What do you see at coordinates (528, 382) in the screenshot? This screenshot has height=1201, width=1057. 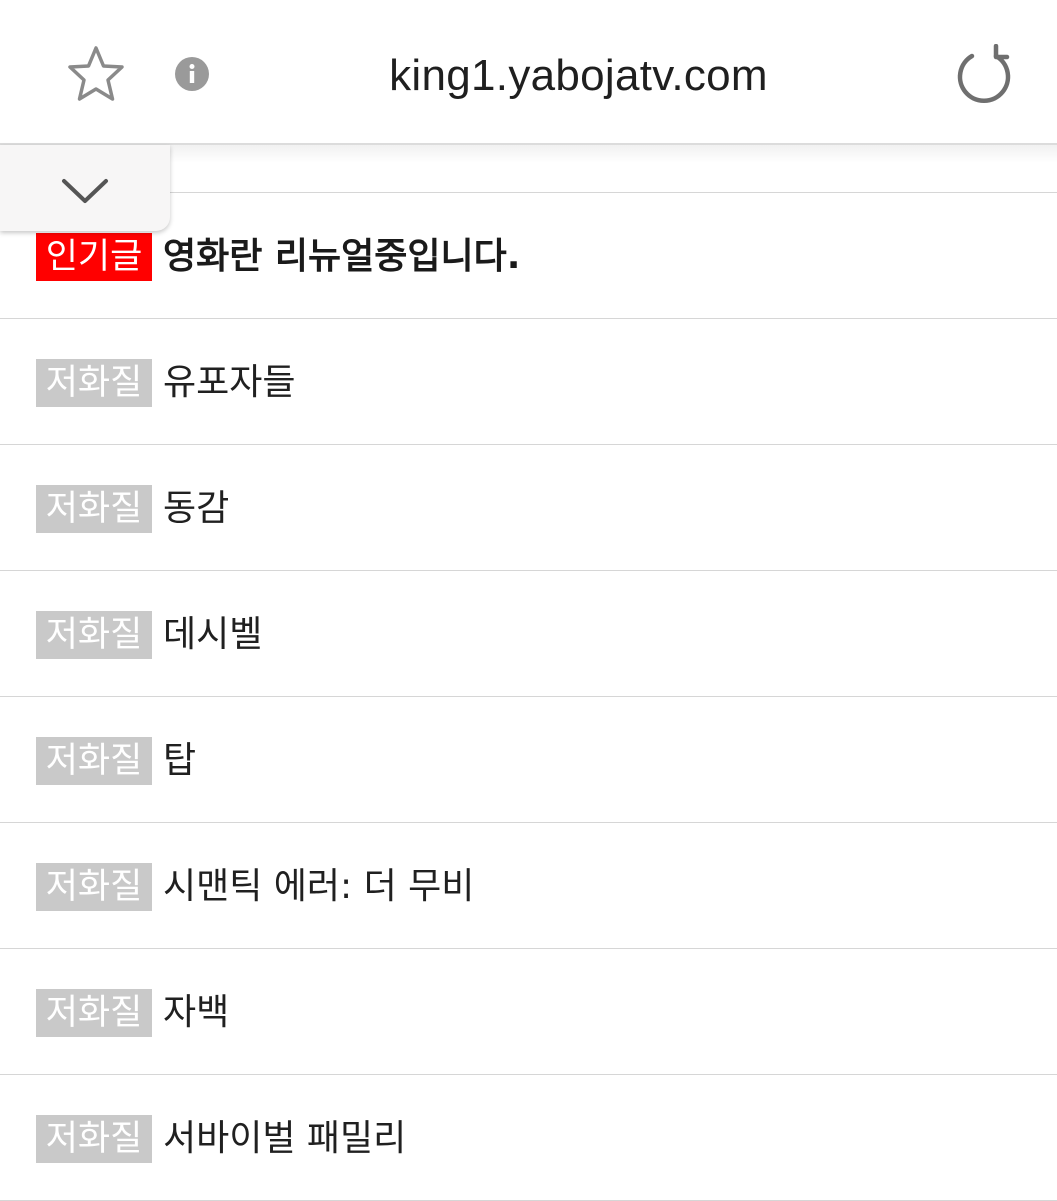 I see `list-item: 저화질 유포자들` at bounding box center [528, 382].